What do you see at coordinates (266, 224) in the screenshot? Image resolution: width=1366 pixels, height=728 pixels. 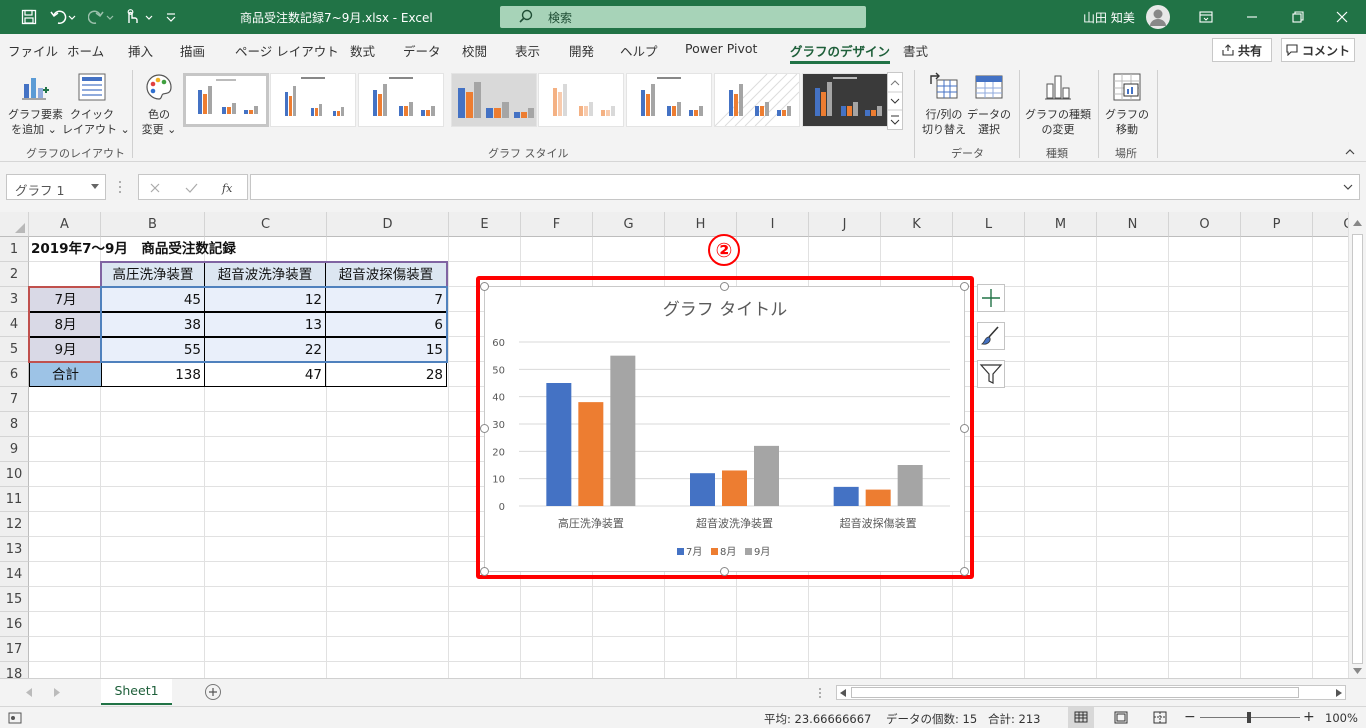 I see `column-header-c: C` at bounding box center [266, 224].